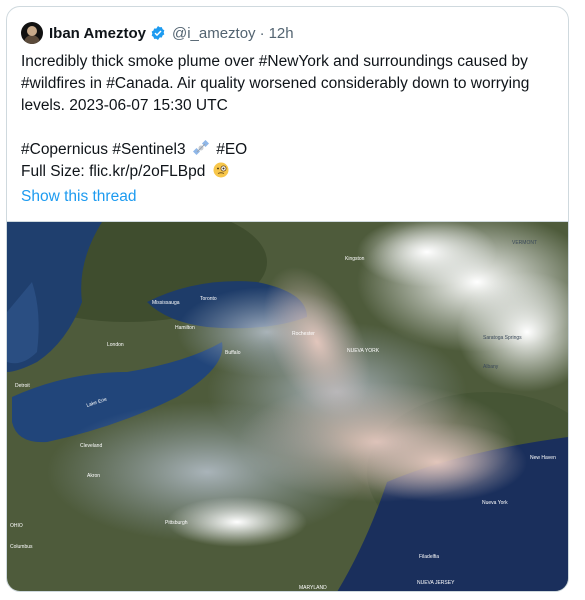 This screenshot has height=600, width=585. Describe the element at coordinates (185, 328) in the screenshot. I see `label-hamilton: Hamilton` at that location.